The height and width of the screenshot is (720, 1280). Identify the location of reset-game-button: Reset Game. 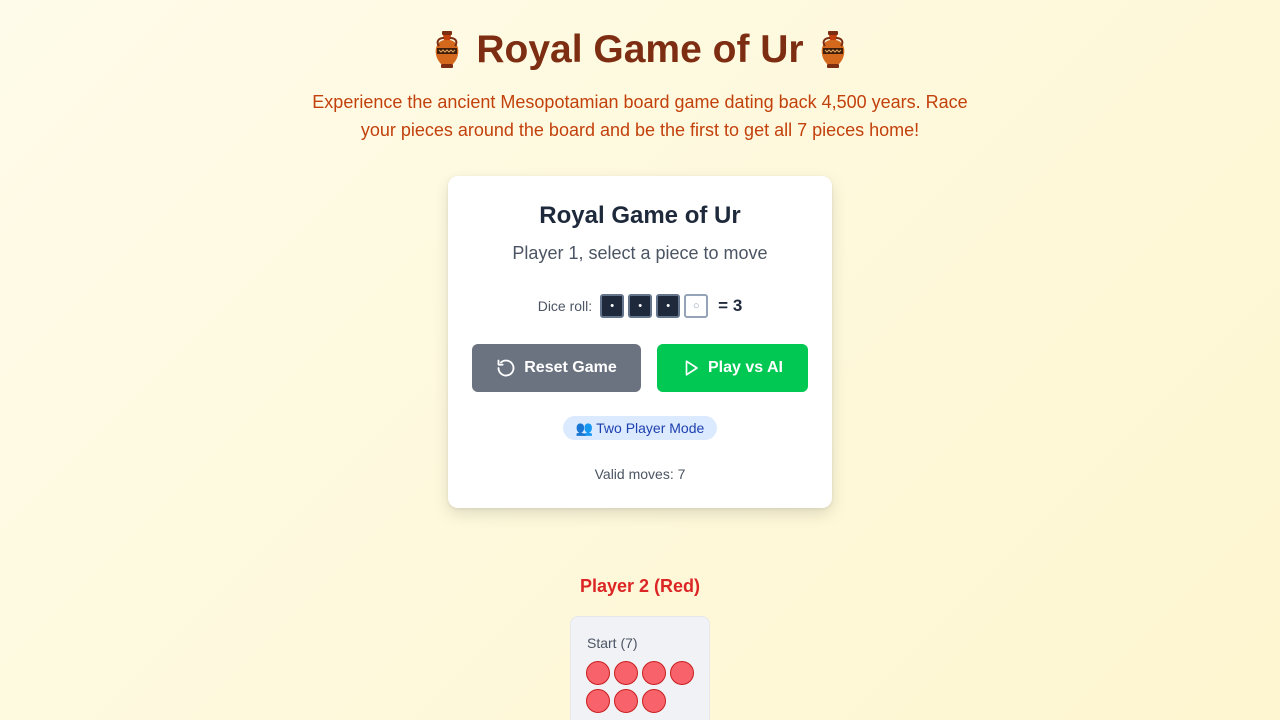
(556, 368).